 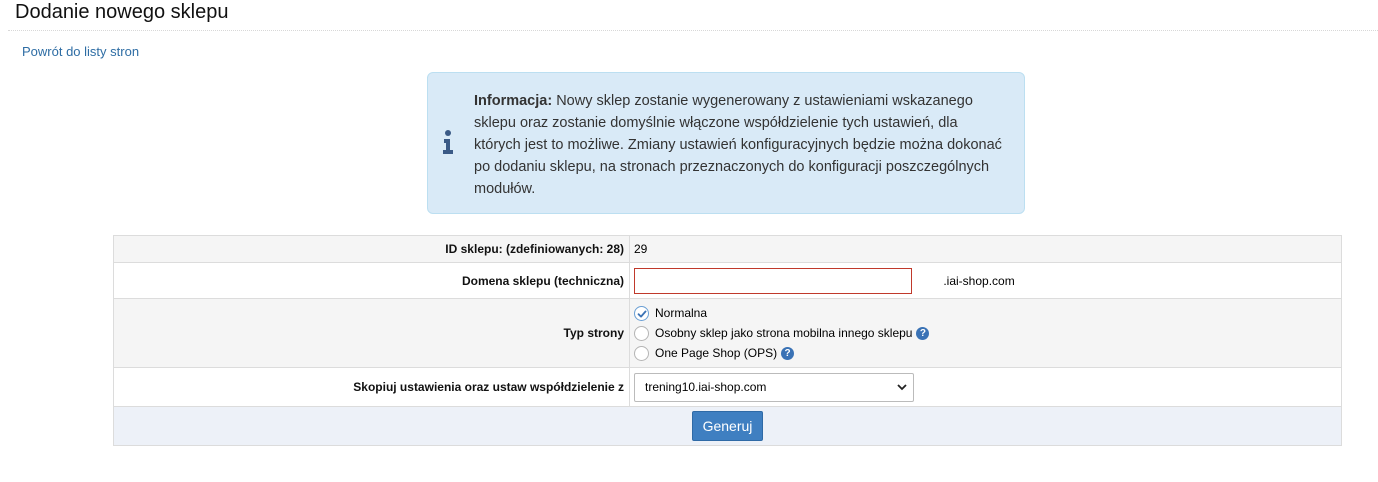 What do you see at coordinates (987, 353) in the screenshot?
I see `page-type-option-ops: One Page Shop (OPS) ?` at bounding box center [987, 353].